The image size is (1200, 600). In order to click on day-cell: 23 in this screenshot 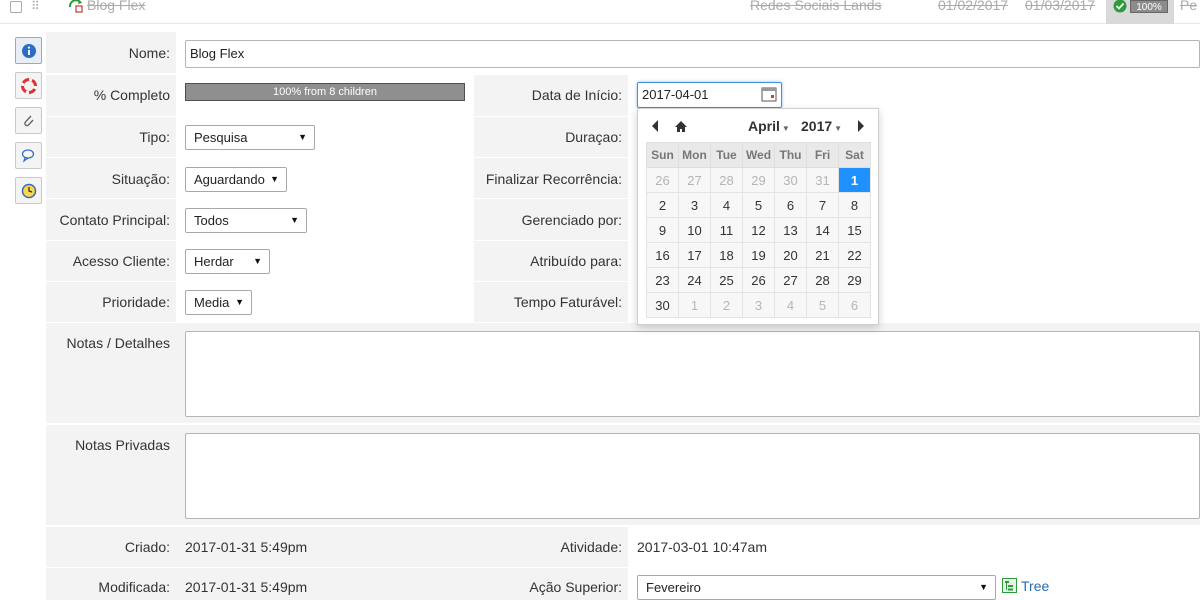, I will do `click(662, 280)`.